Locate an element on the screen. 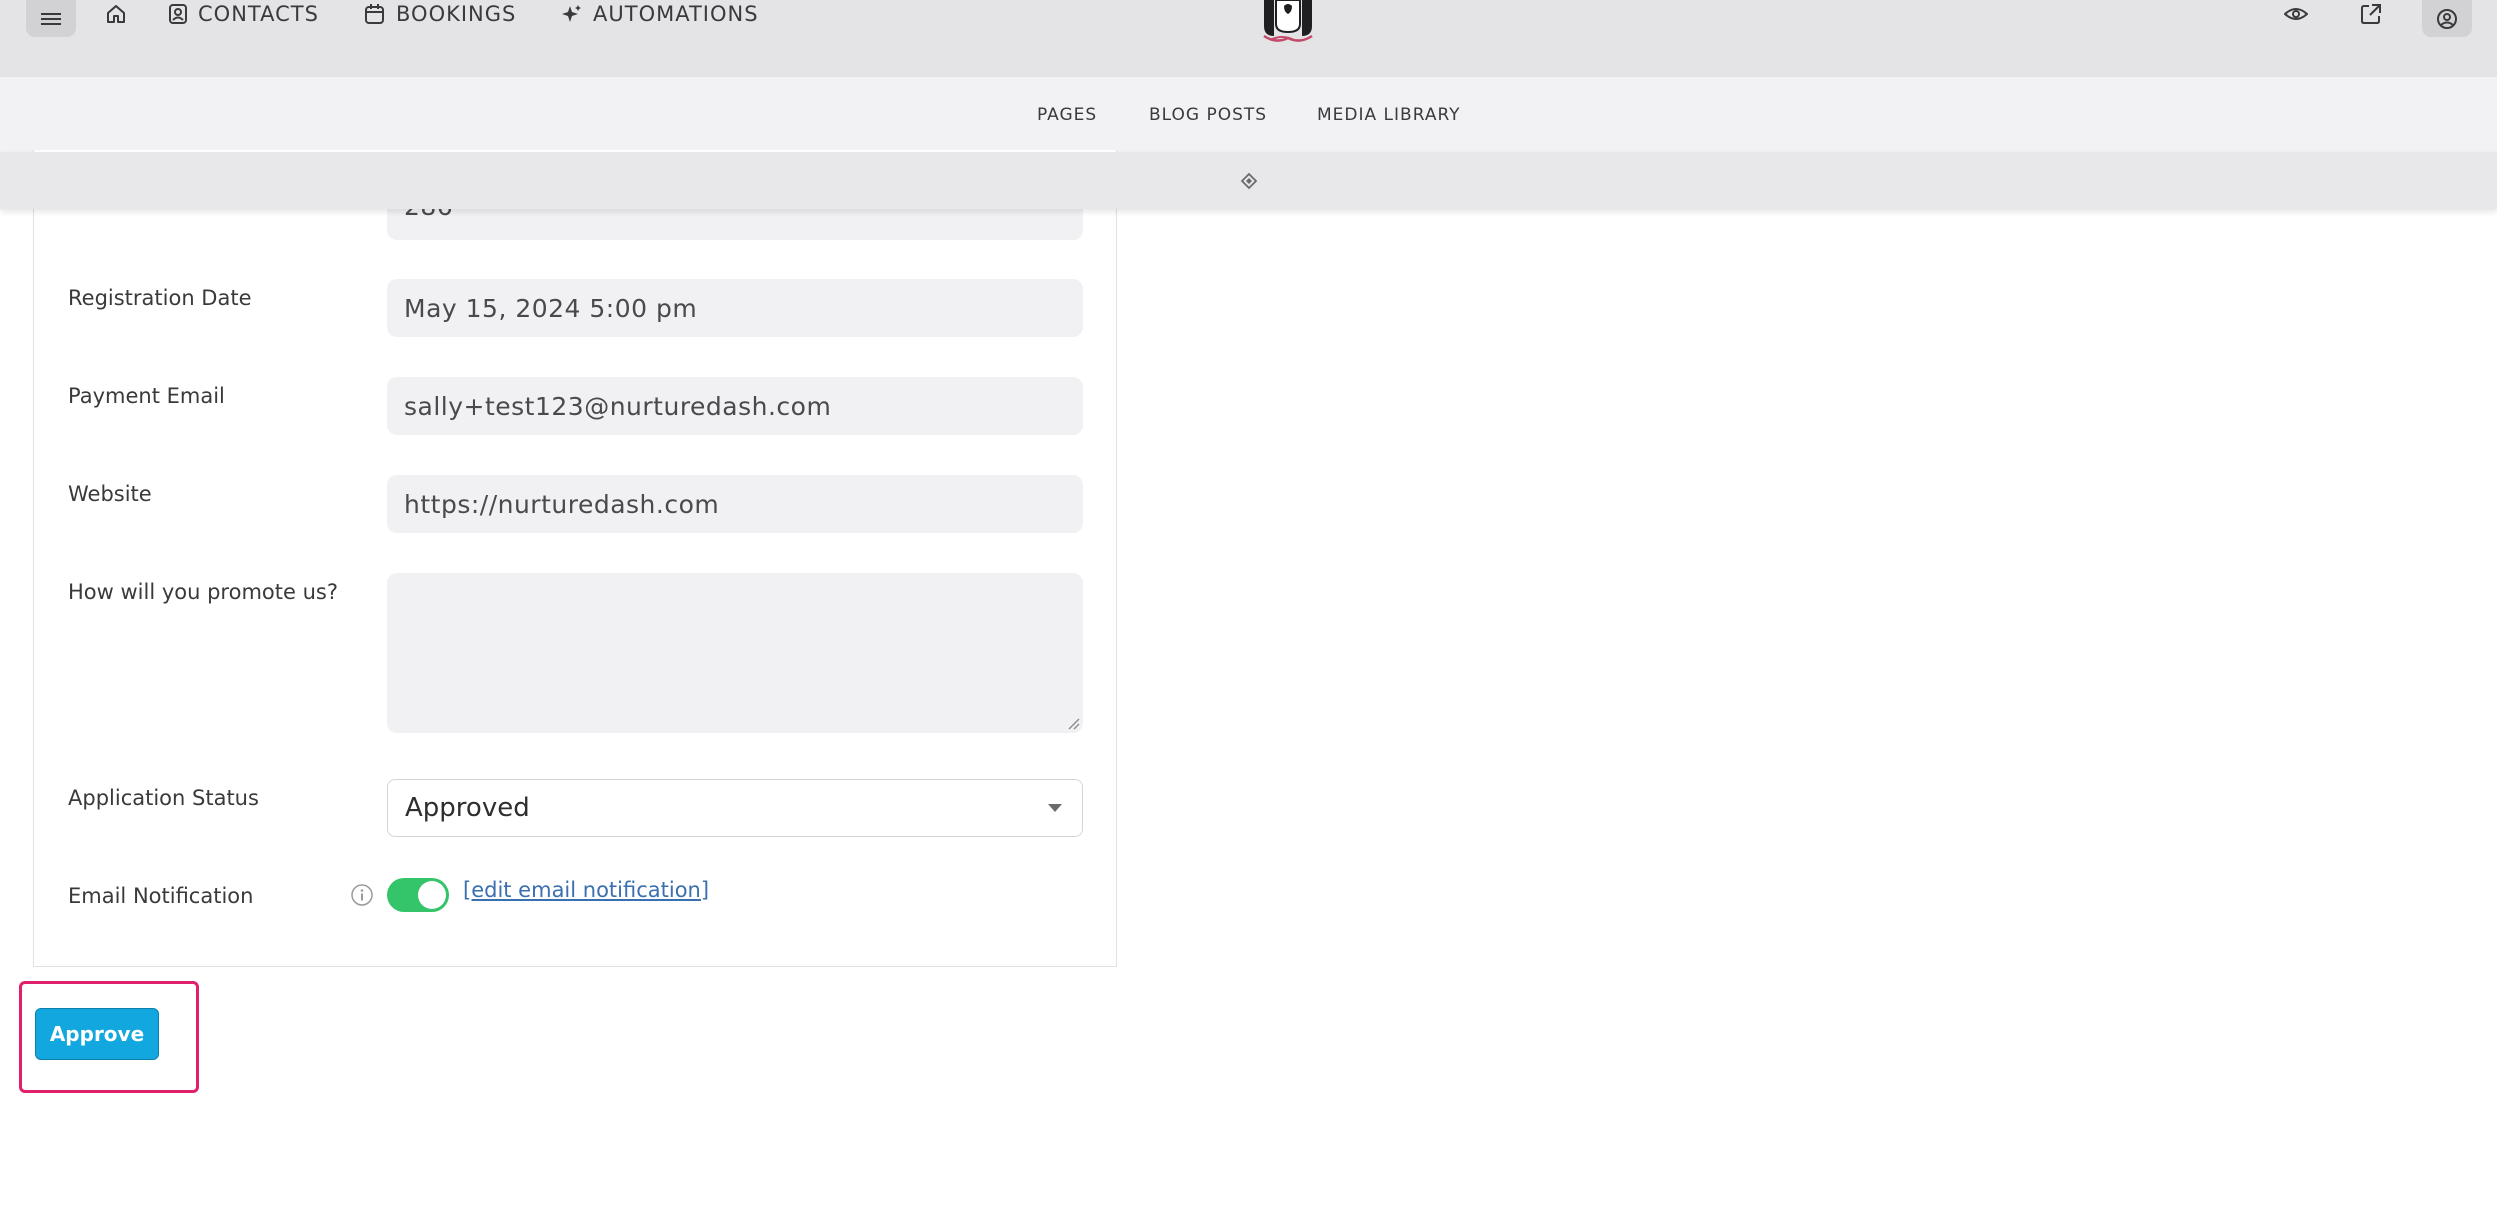  eye-icon is located at coordinates (2296, 14).